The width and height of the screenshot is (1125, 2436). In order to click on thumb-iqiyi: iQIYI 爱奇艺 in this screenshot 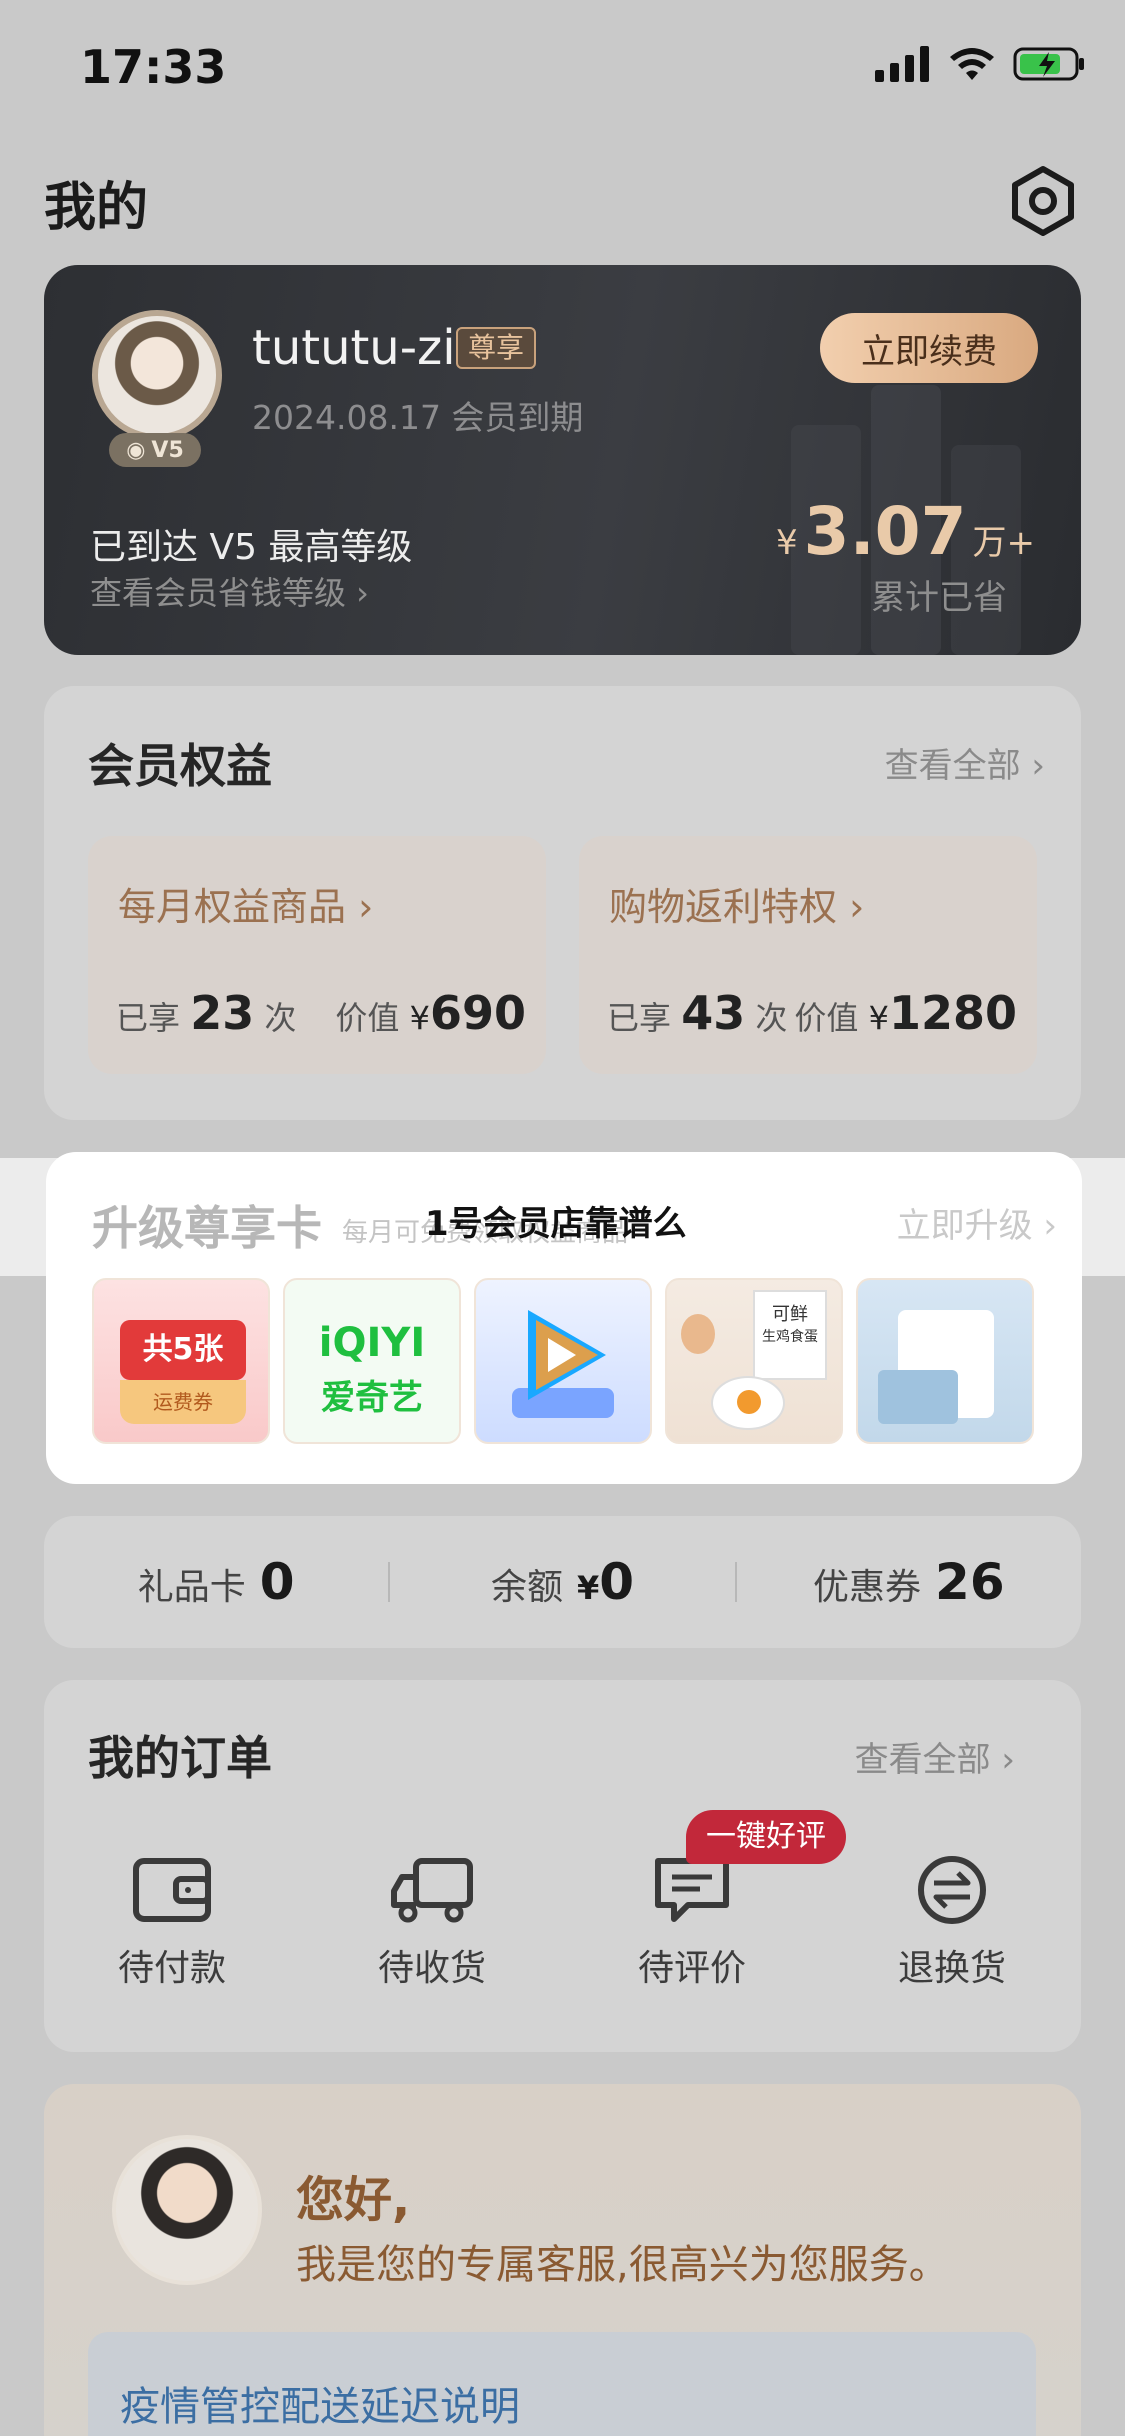, I will do `click(372, 1361)`.